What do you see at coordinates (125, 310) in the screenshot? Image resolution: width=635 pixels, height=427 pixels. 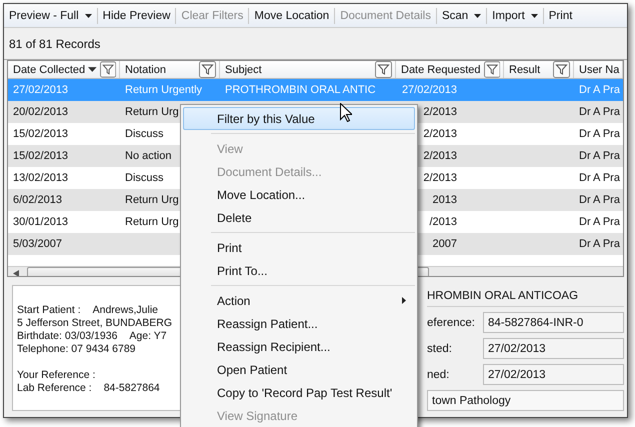 I see `preview-value: Andrews,Julie` at bounding box center [125, 310].